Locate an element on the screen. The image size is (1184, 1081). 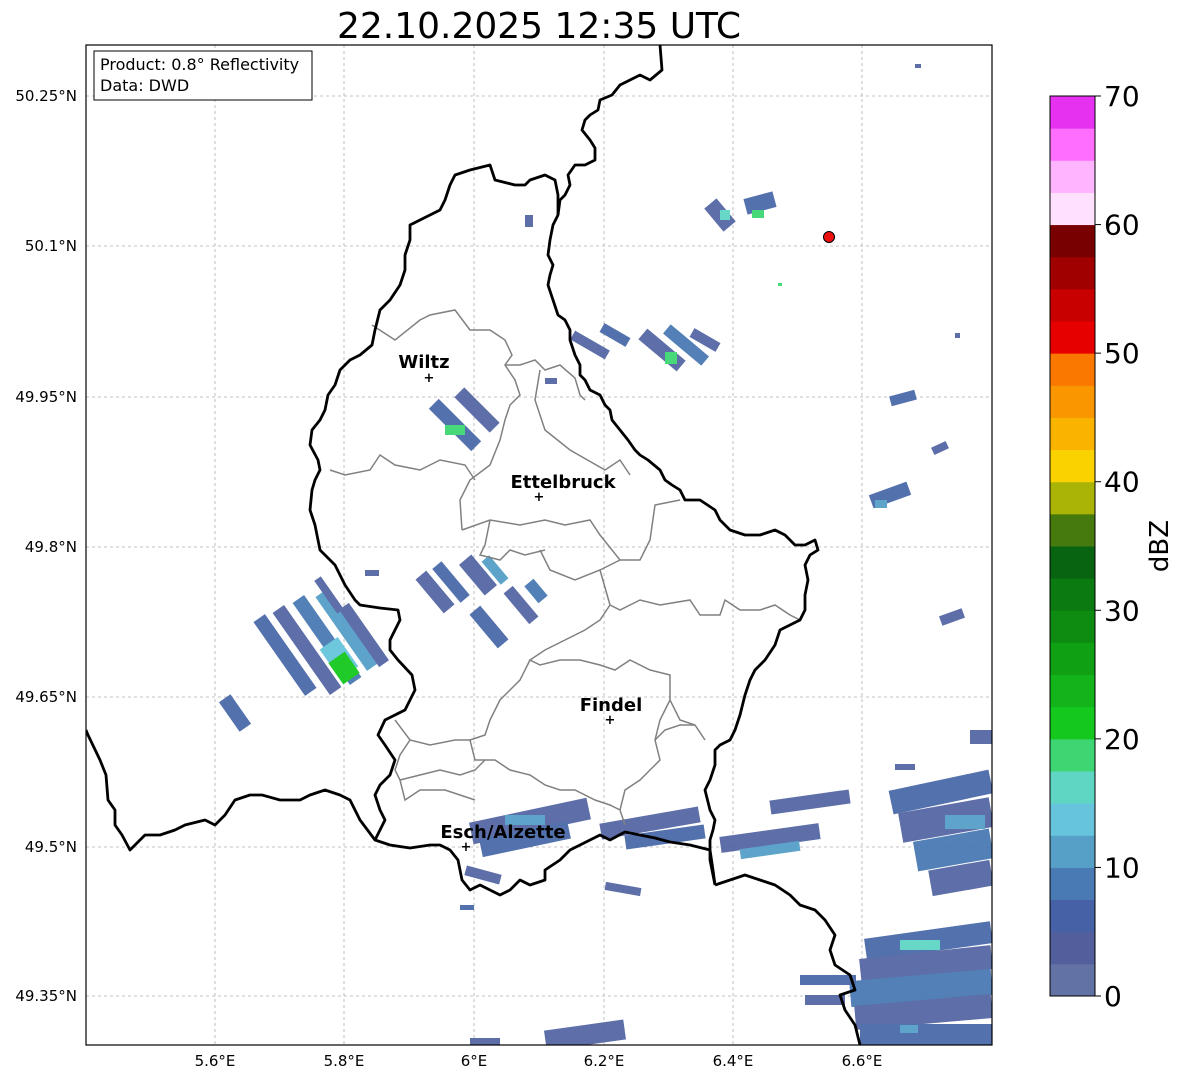
radar-site-marker is located at coordinates (829, 237).